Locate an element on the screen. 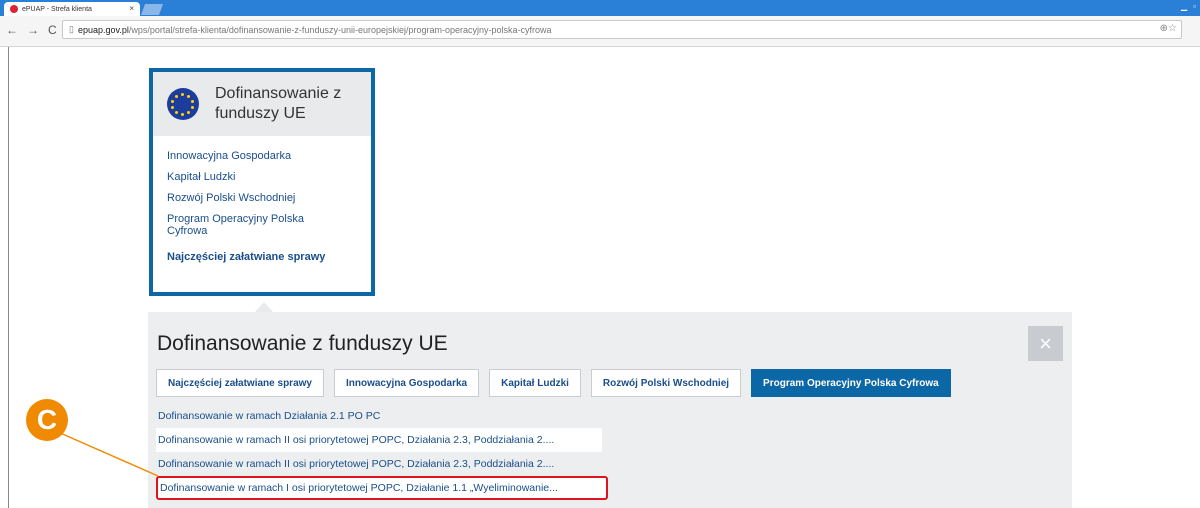 The height and width of the screenshot is (508, 1200). callout-line is located at coordinates (108, 454).